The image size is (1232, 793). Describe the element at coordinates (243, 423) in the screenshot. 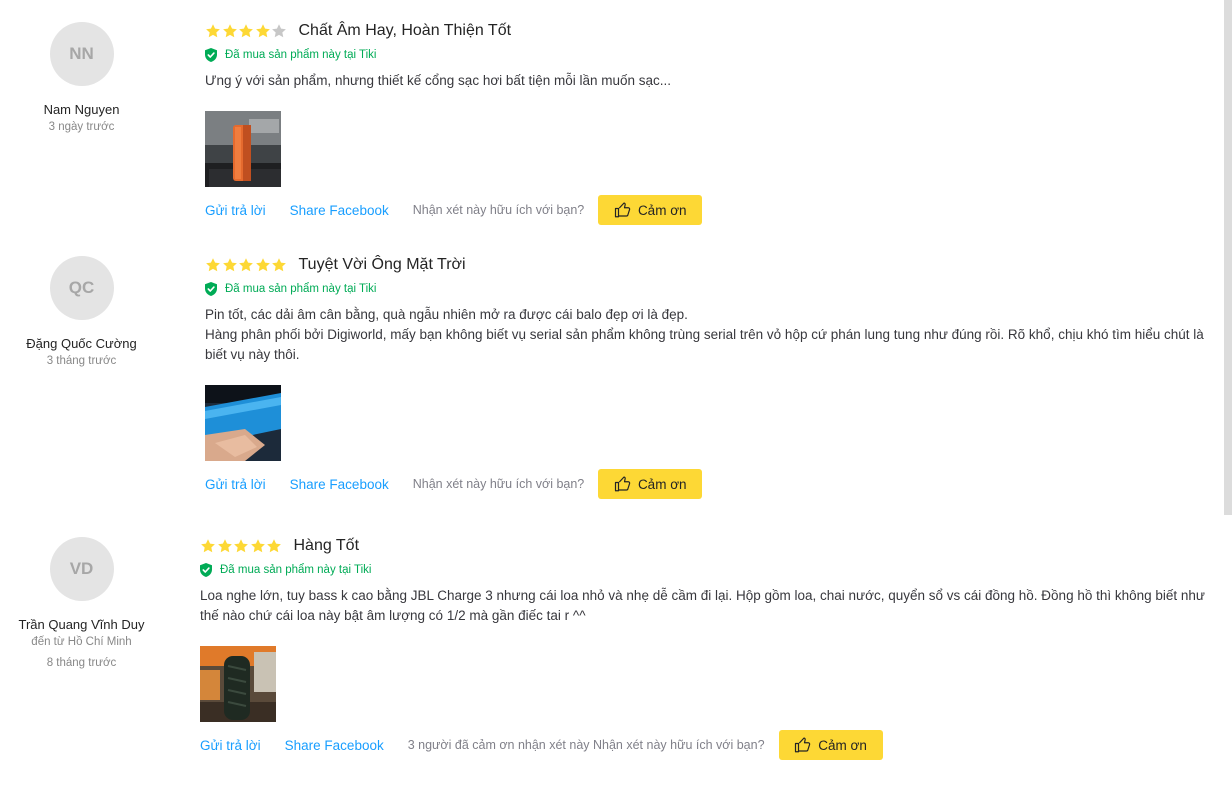

I see `blue-speaker-photo` at that location.